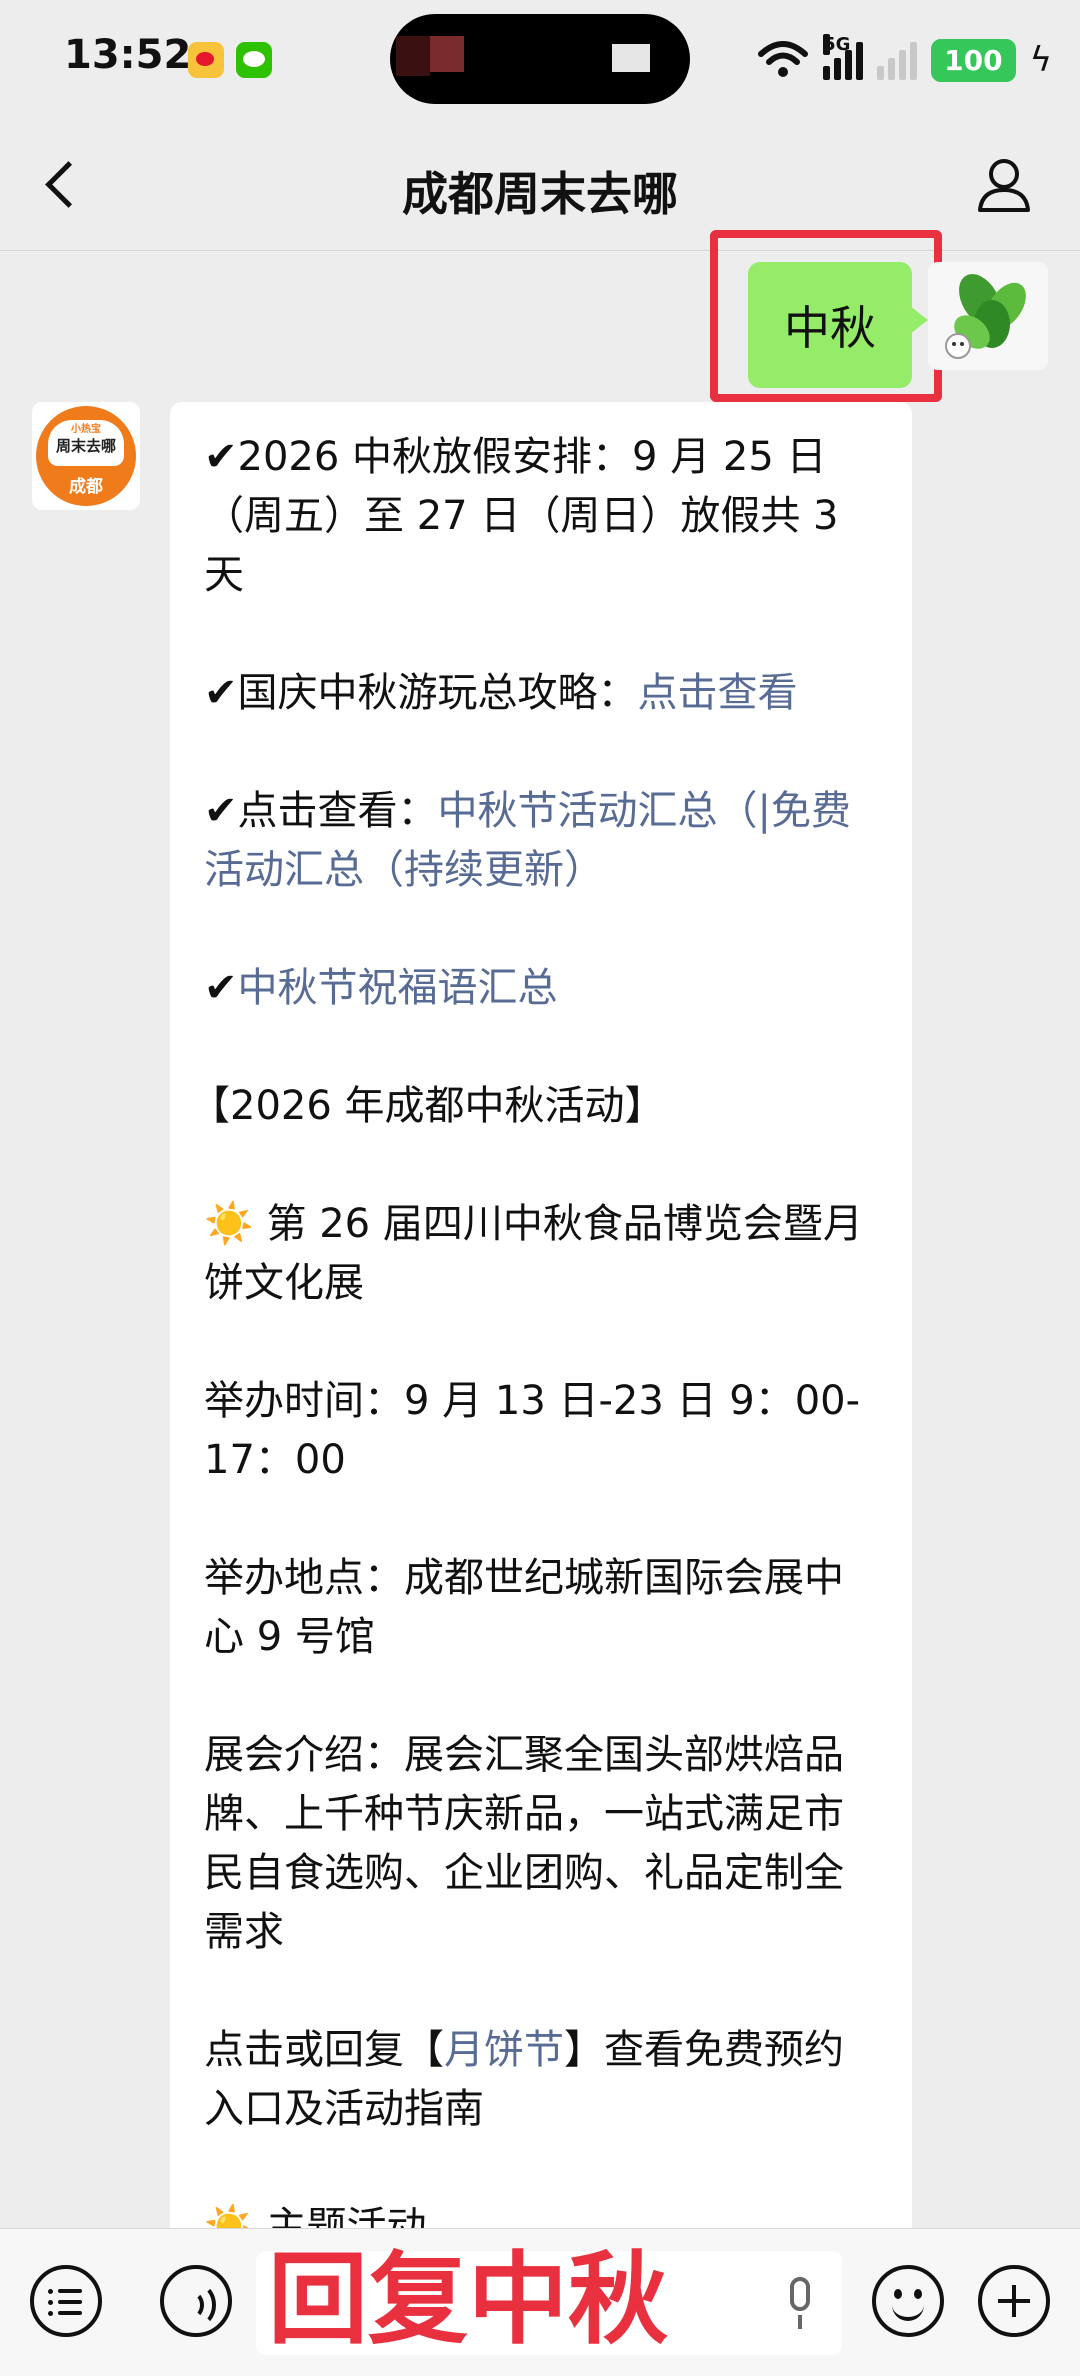 This screenshot has height=2376, width=1080. What do you see at coordinates (221, 988) in the screenshot?
I see `greetings-check: ✔` at bounding box center [221, 988].